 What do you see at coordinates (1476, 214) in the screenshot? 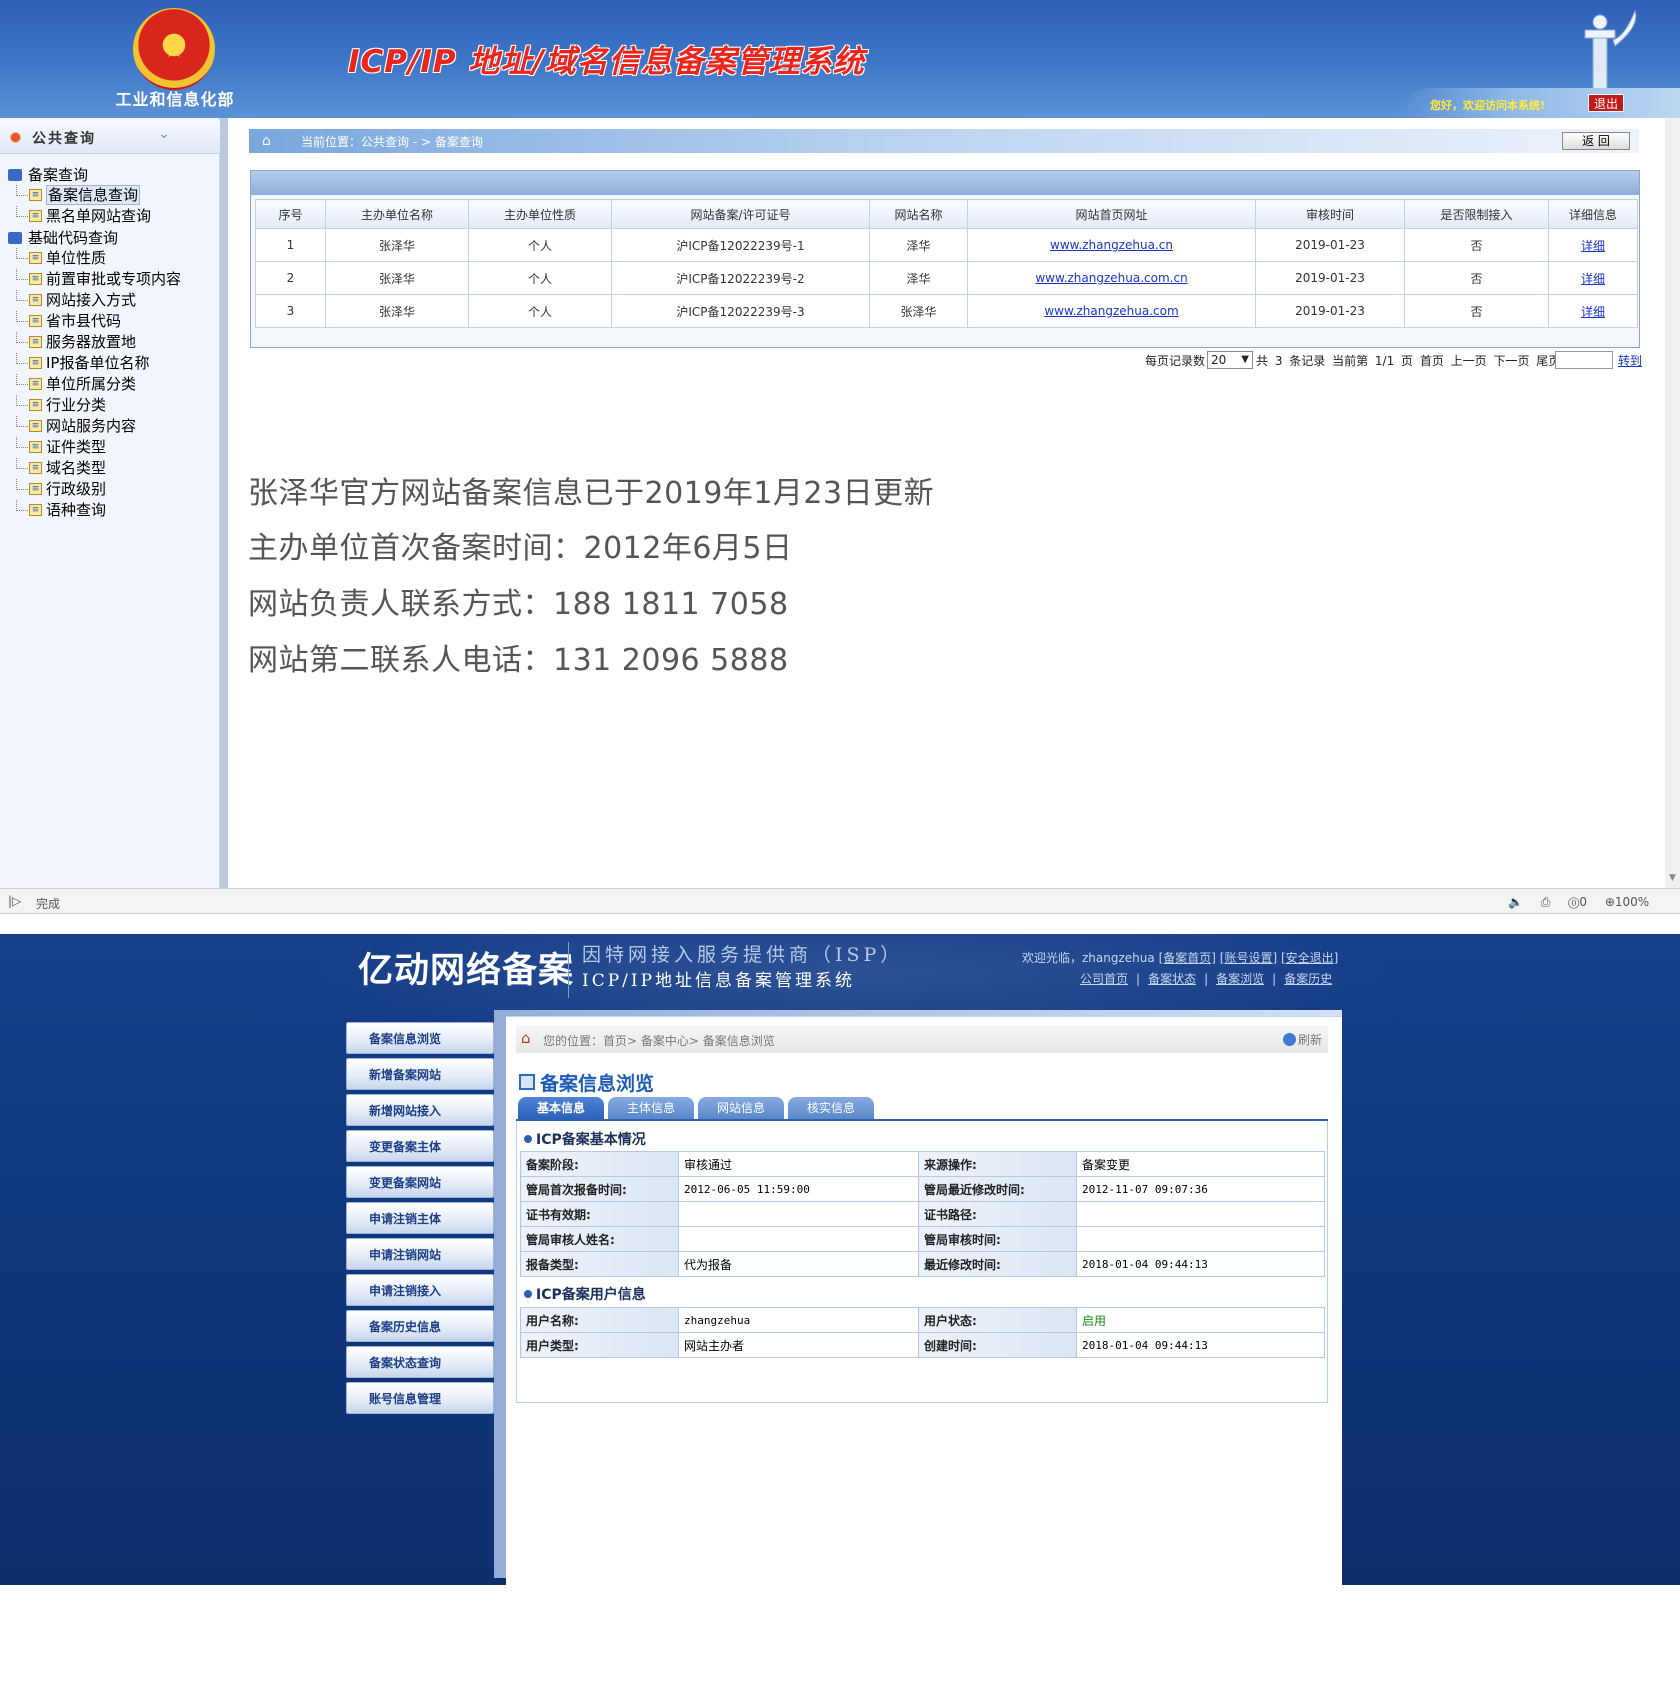
I see `col-header: 是否限制接入` at bounding box center [1476, 214].